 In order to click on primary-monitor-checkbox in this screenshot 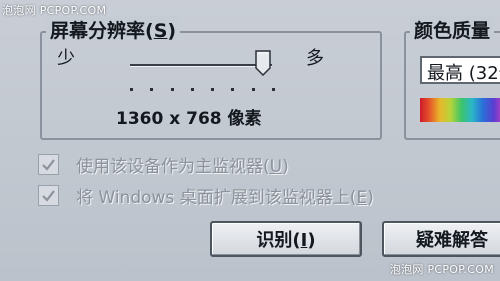, I will do `click(48, 164)`.